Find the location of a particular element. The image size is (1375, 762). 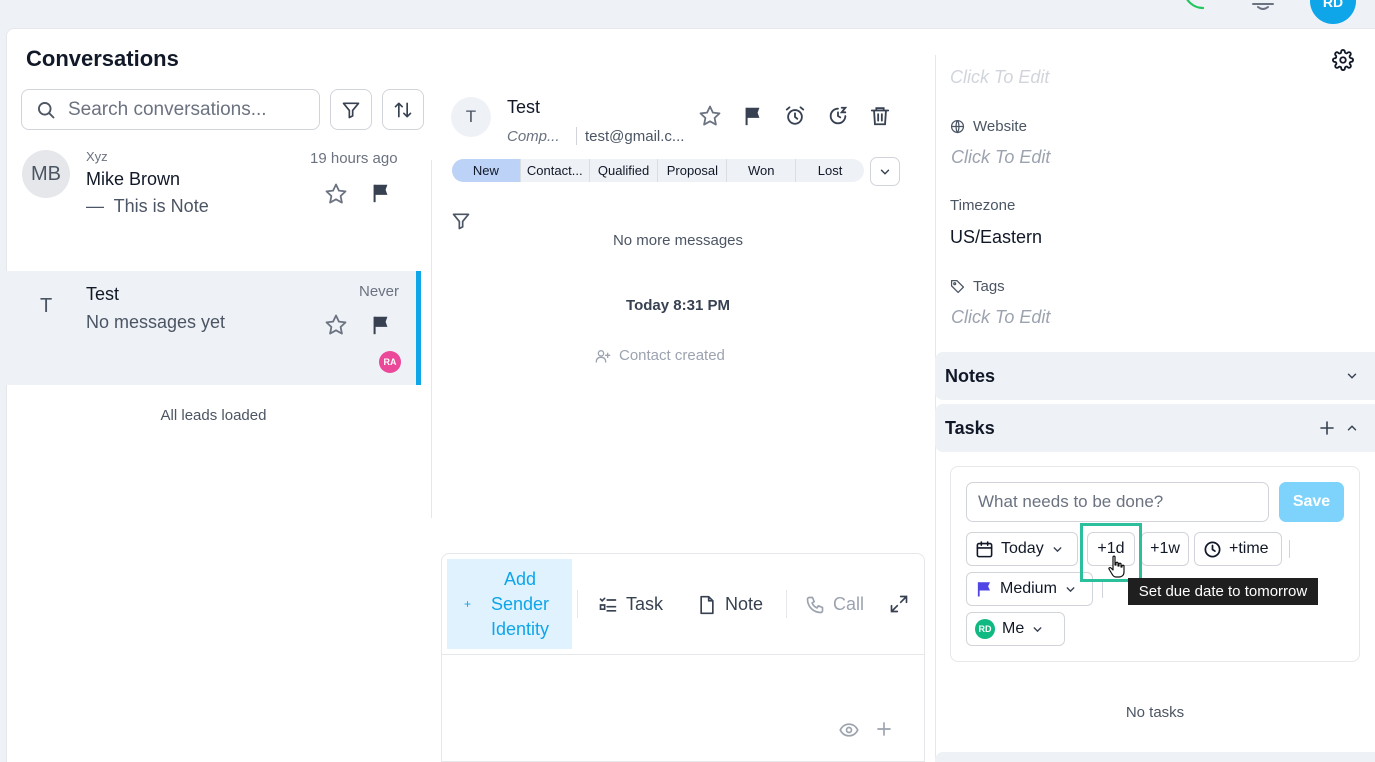

sort-icon is located at coordinates (403, 110).